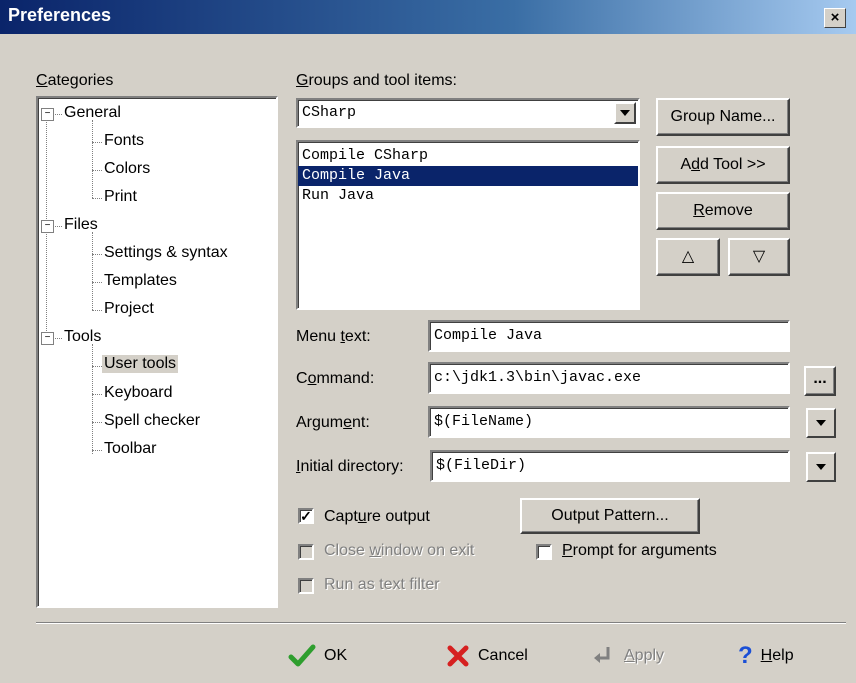  I want to click on collapse-tools-icon: −, so click(47, 338).